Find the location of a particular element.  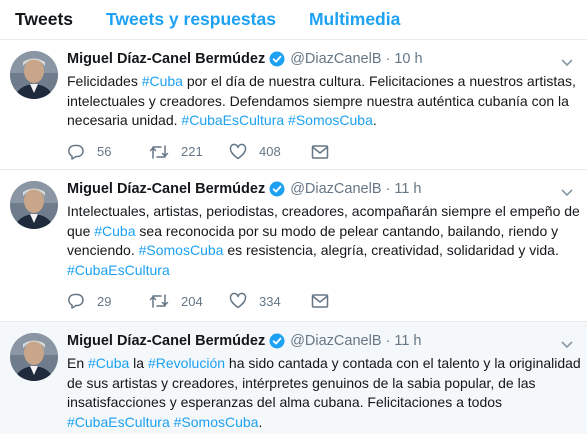

reply-count: 56 is located at coordinates (104, 151).